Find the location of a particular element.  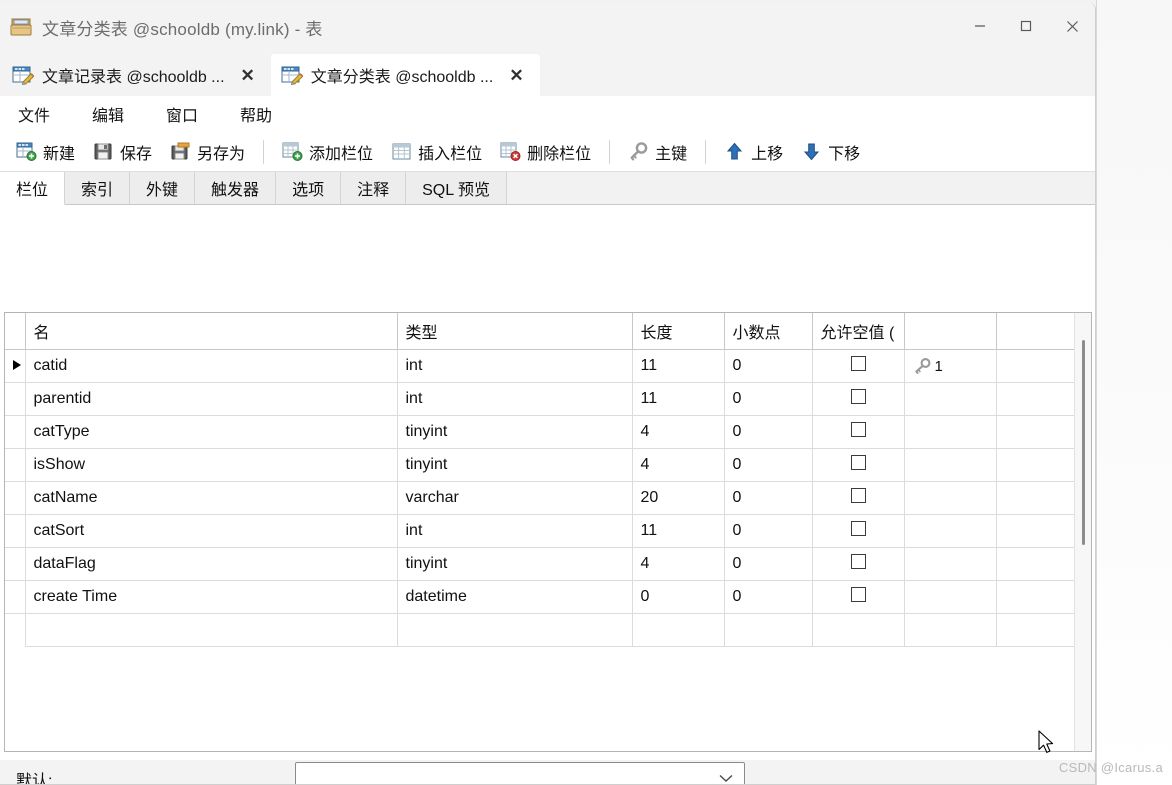

minimize-icon is located at coordinates (980, 26).